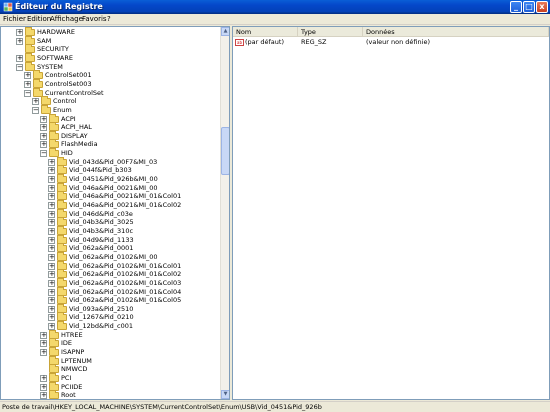  I want to click on tree-node-label: ISAPNP, so click(73, 352).